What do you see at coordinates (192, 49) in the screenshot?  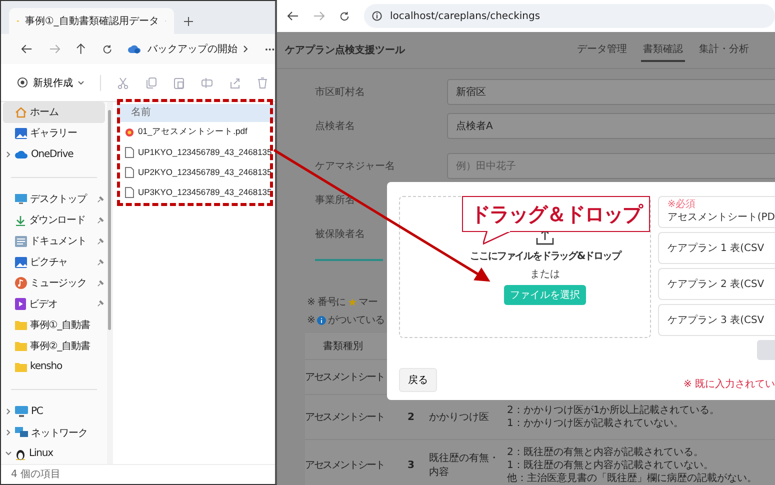 I see `address-text: バックアップの開始` at bounding box center [192, 49].